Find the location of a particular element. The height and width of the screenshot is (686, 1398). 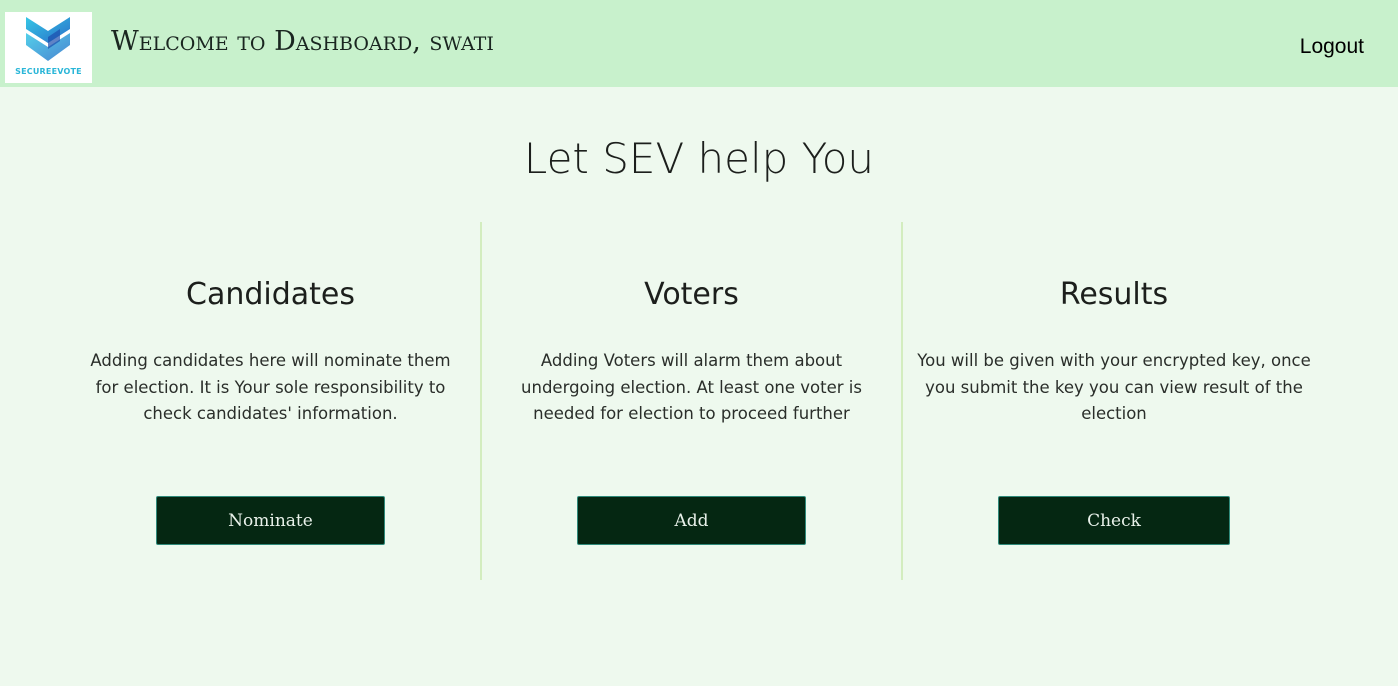

check-results-button: Check is located at coordinates (1114, 520).